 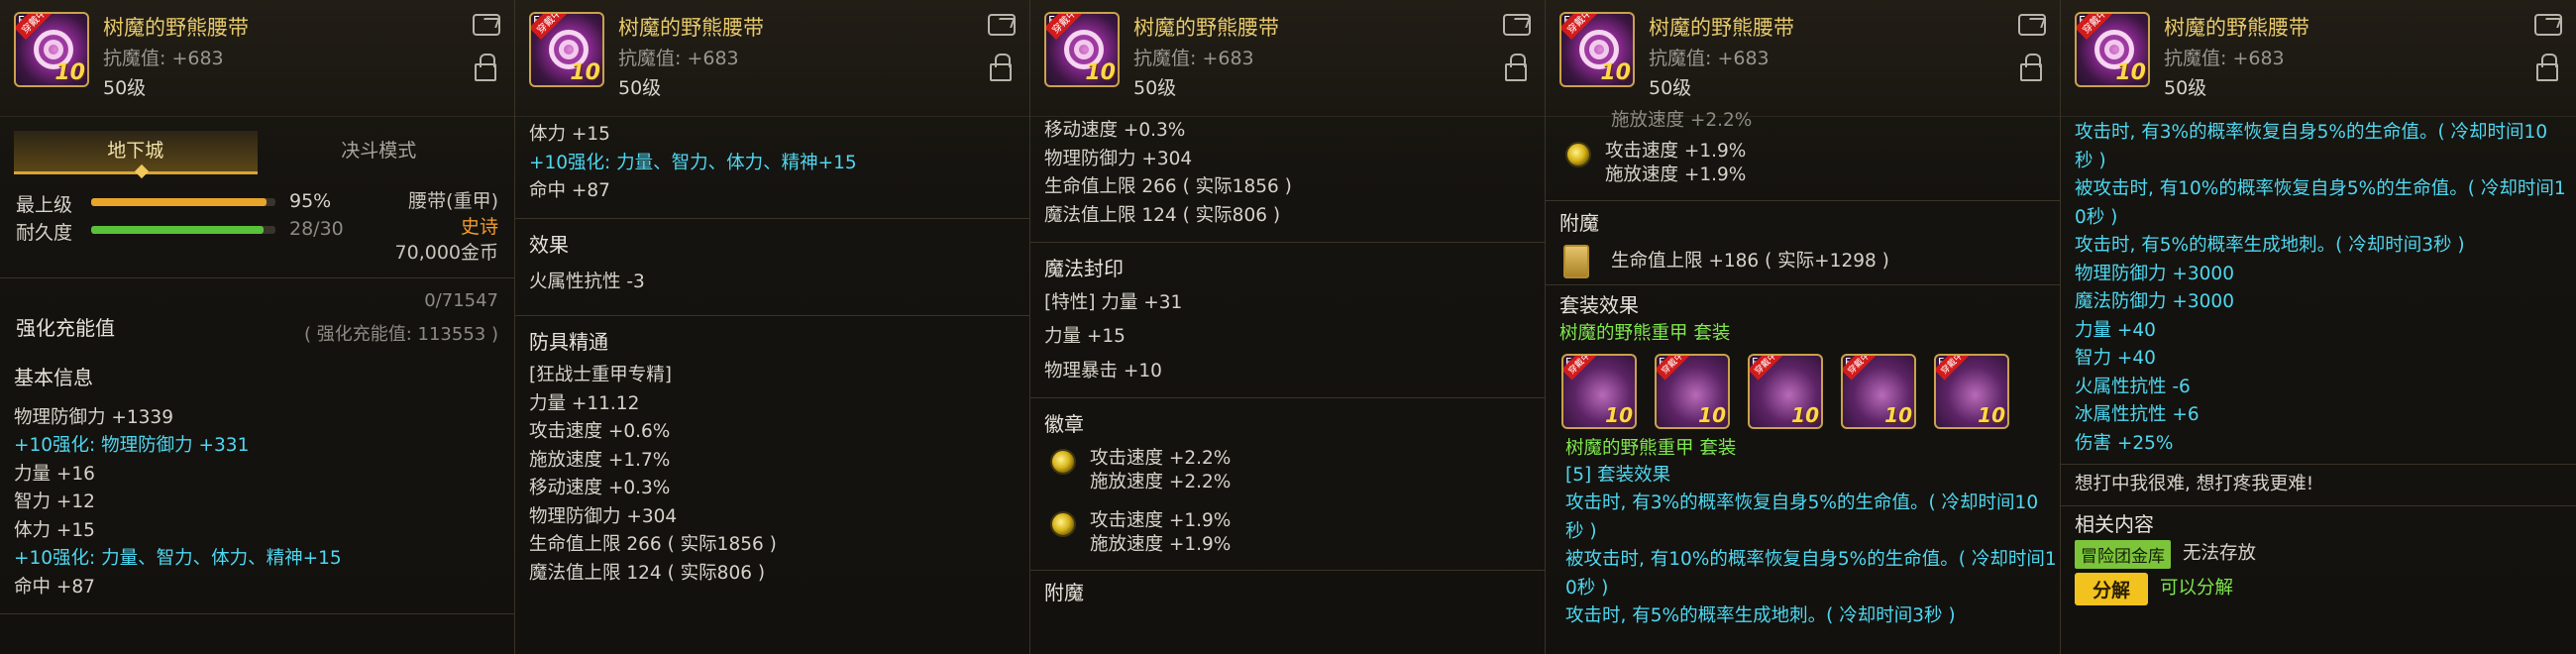 What do you see at coordinates (1113, 302) in the screenshot?
I see `stat-line: [特性] 力量 +31` at bounding box center [1113, 302].